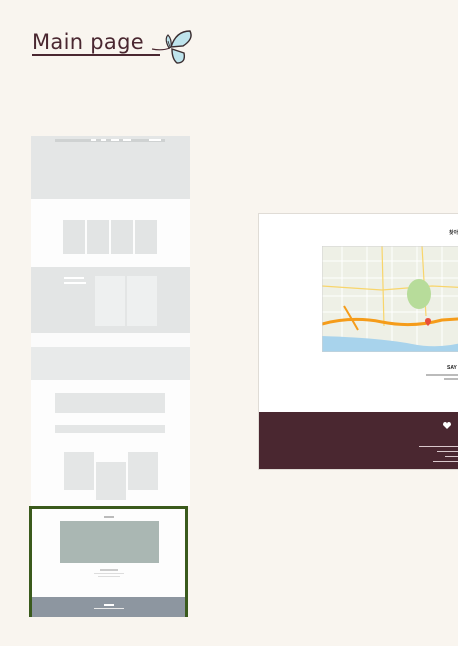 This screenshot has width=458, height=646. Describe the element at coordinates (96, 55) in the screenshot. I see `title-underline` at that location.